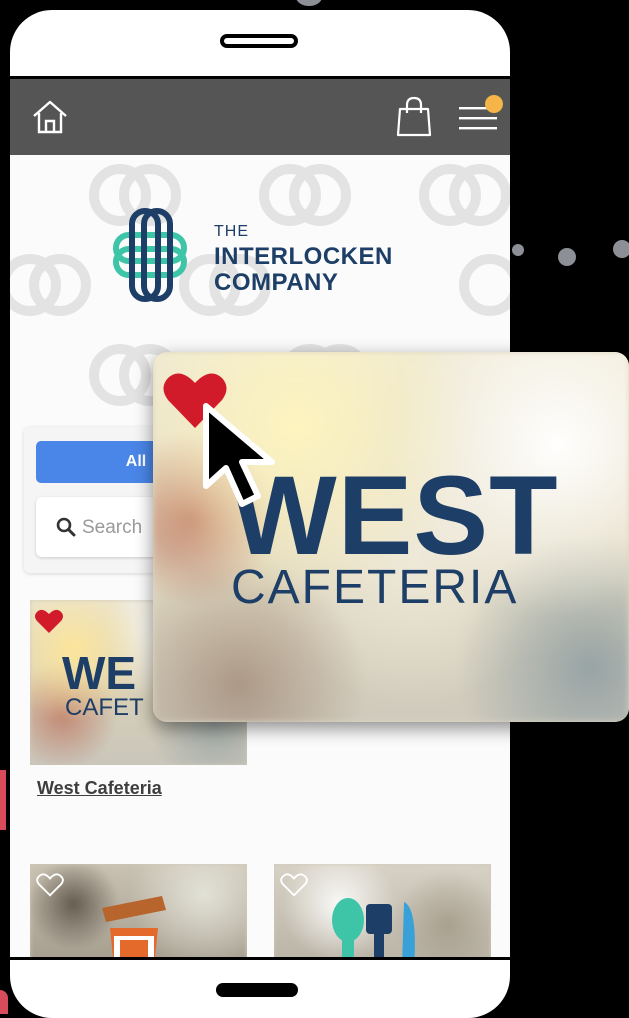 The image size is (629, 1018). I want to click on listing-image-restaurant, so click(382, 910).